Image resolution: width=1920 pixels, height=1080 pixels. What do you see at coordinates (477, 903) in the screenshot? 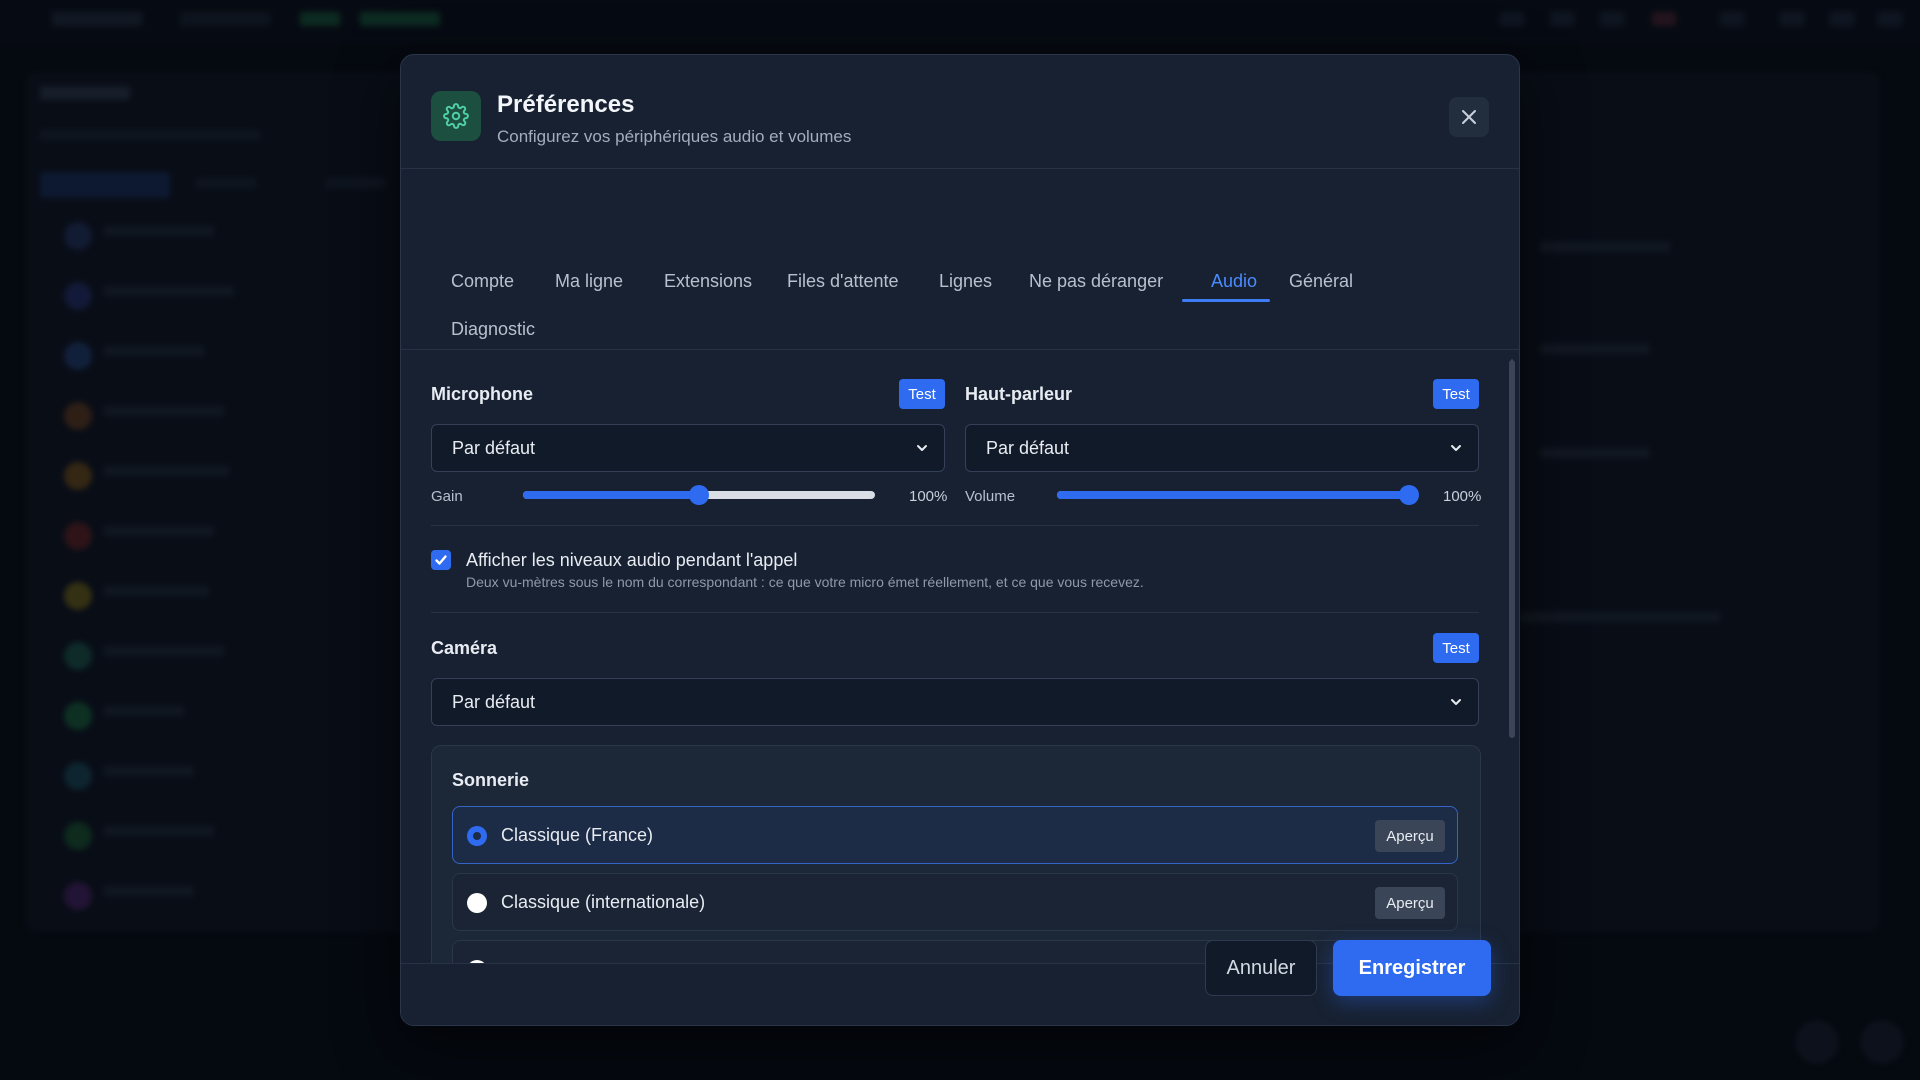
I see `radio-unselected` at bounding box center [477, 903].